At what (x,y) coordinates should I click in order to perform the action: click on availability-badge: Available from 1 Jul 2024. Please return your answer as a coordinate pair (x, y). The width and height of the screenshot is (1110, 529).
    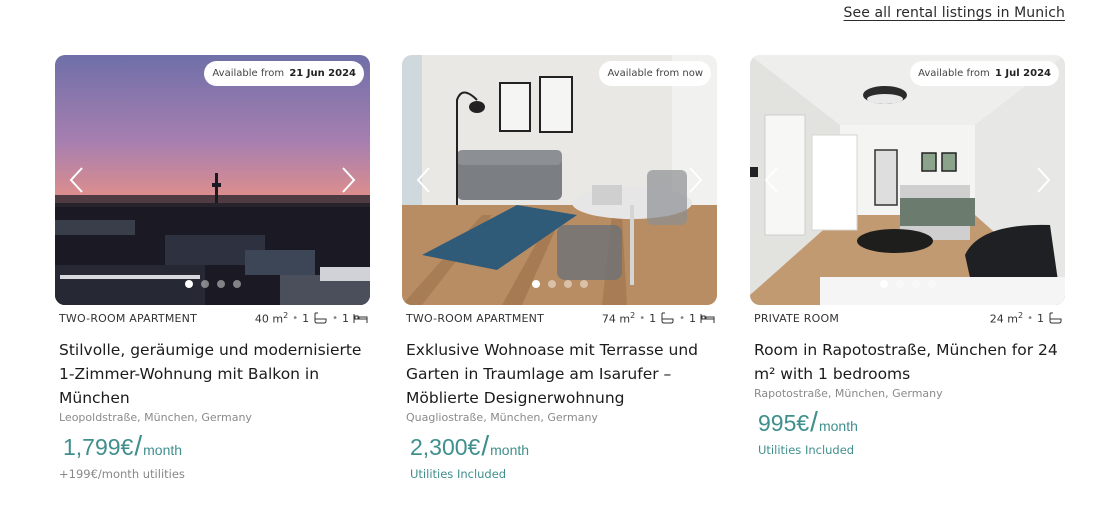
    Looking at the image, I should click on (984, 73).